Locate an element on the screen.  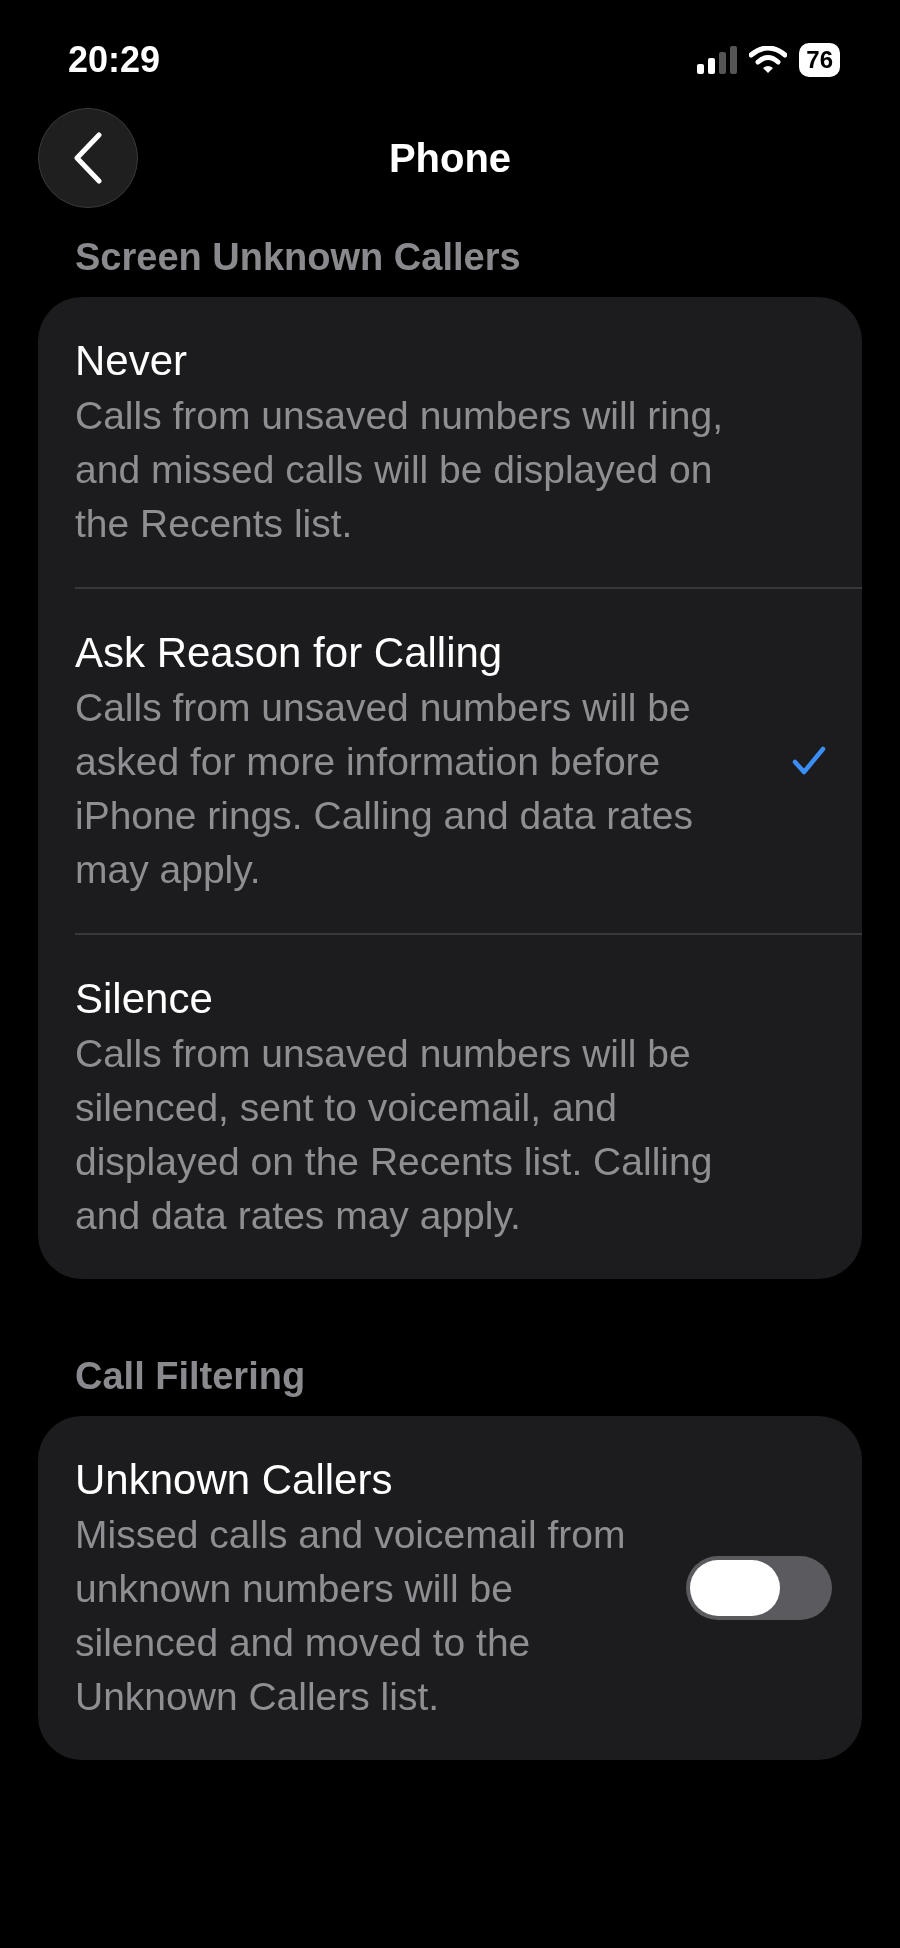
status-time: 20:29 is located at coordinates (114, 60).